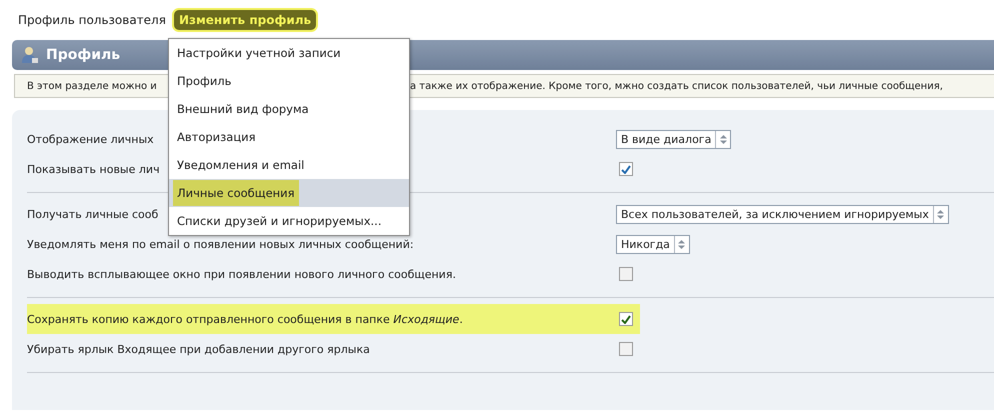 This screenshot has height=411, width=994. What do you see at coordinates (93, 169) in the screenshot?
I see `setting-label: Показывать новые лич` at bounding box center [93, 169].